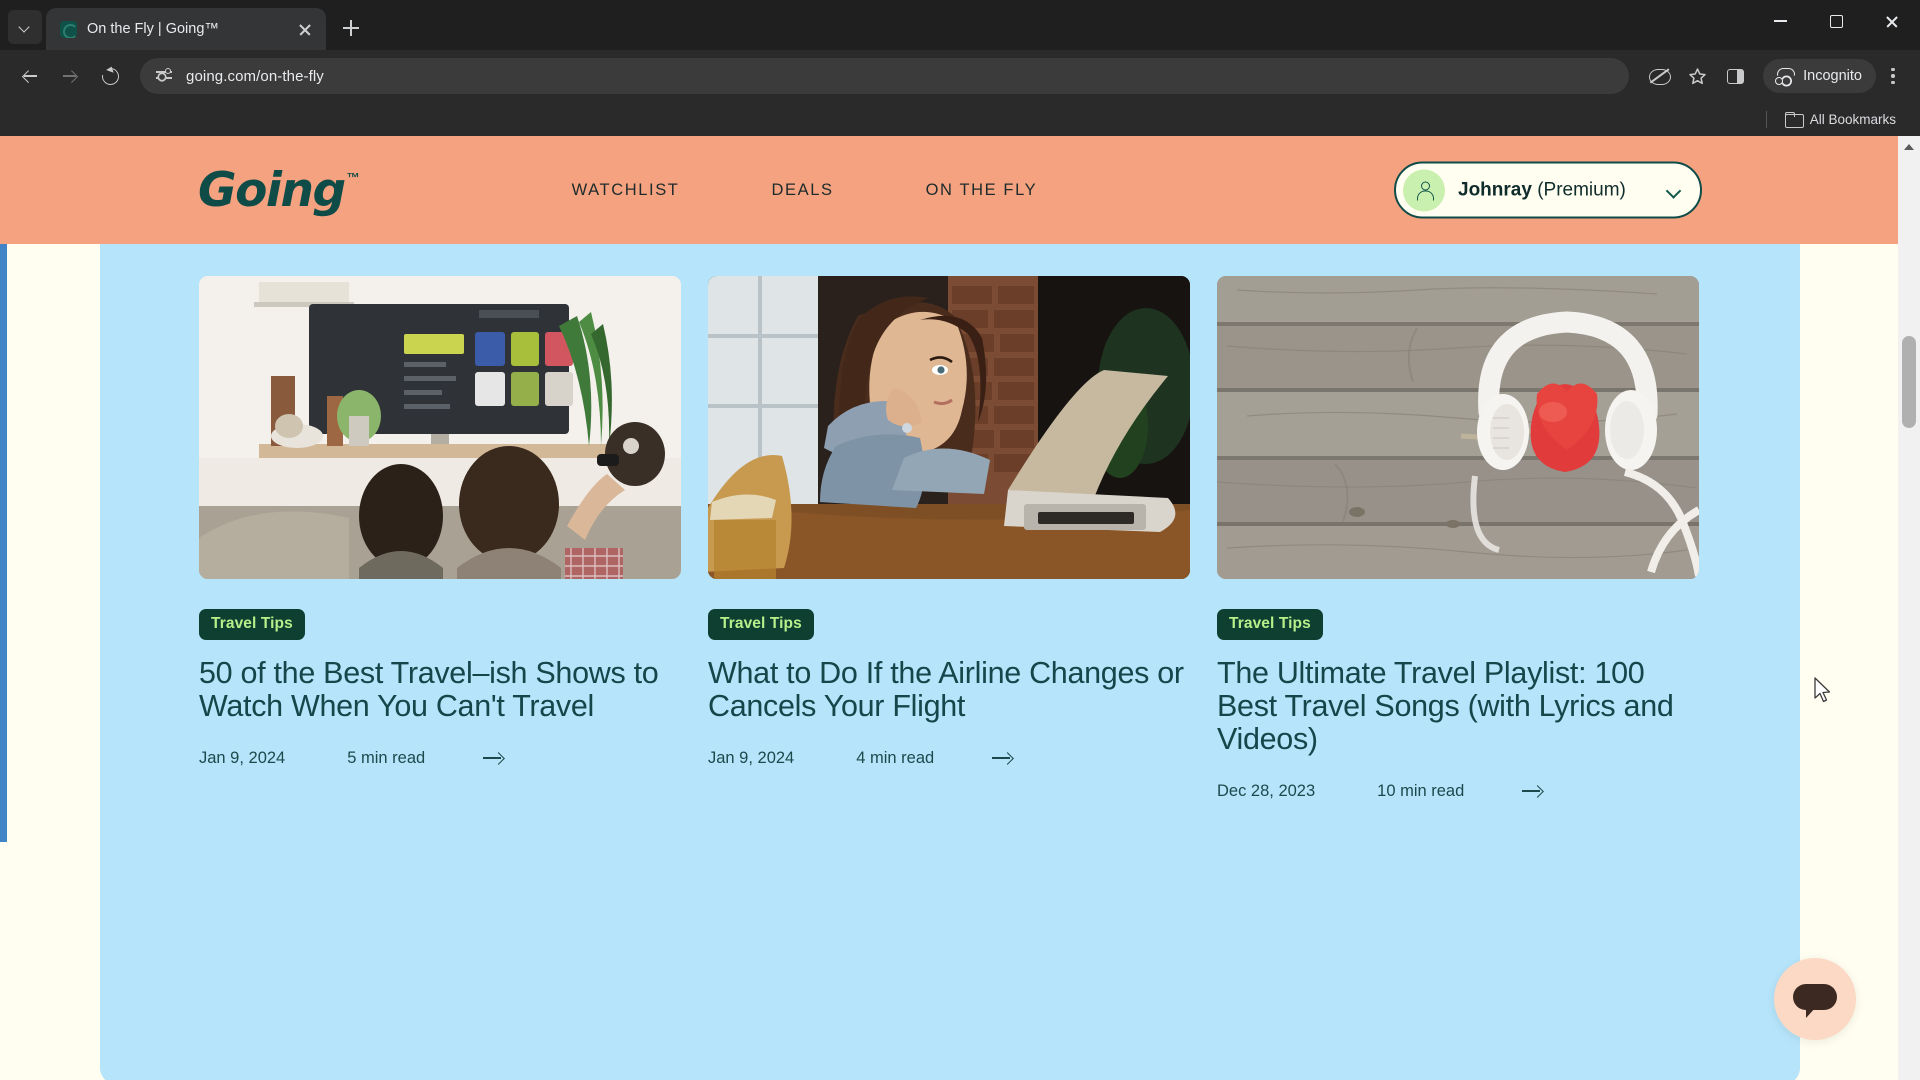  Describe the element at coordinates (1909, 382) in the screenshot. I see `scrollbar-thumb` at that location.